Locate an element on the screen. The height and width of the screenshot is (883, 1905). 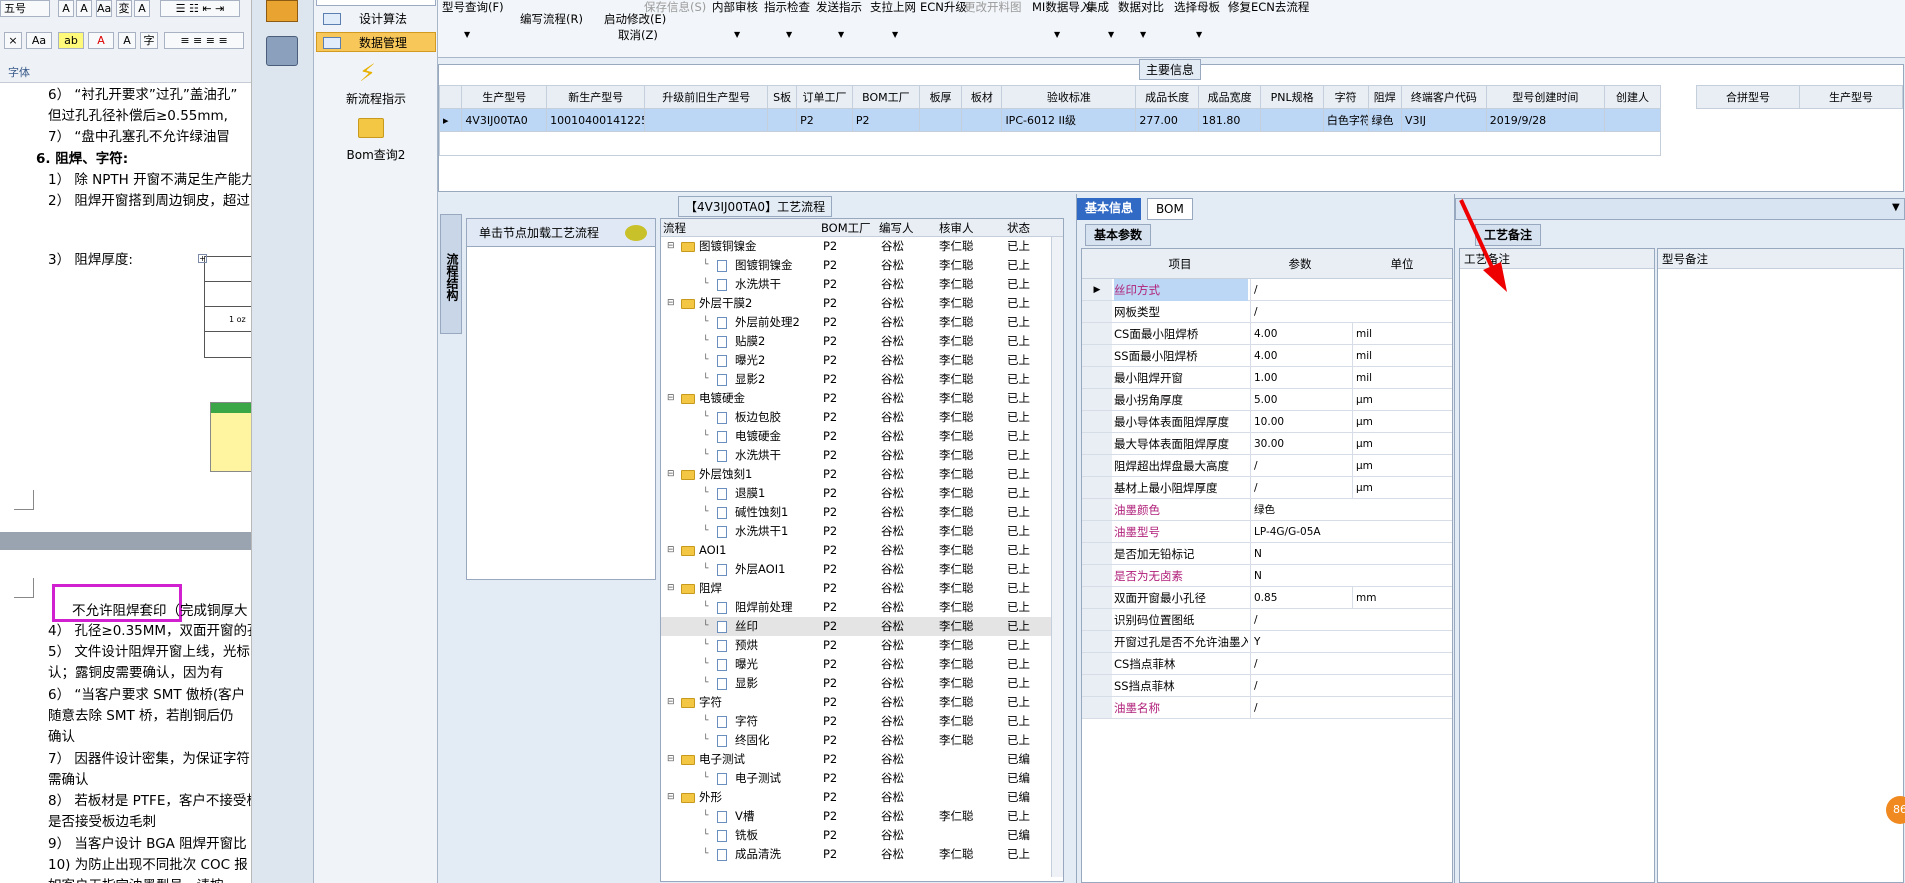
tree-row: └ 成品清洗 P2 谷松 李仁聪 已上 is located at coordinates (861, 854).